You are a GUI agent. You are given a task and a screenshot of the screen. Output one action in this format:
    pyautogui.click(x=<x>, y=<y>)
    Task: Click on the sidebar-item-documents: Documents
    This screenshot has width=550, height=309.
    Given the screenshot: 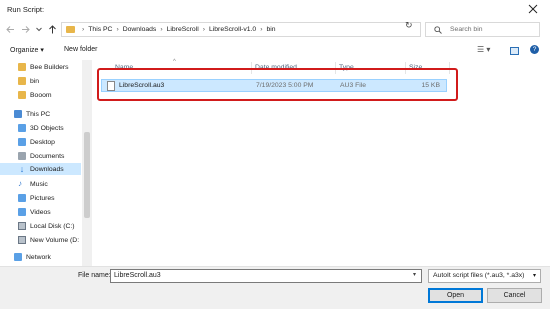 What is the action you would take?
    pyautogui.click(x=41, y=156)
    